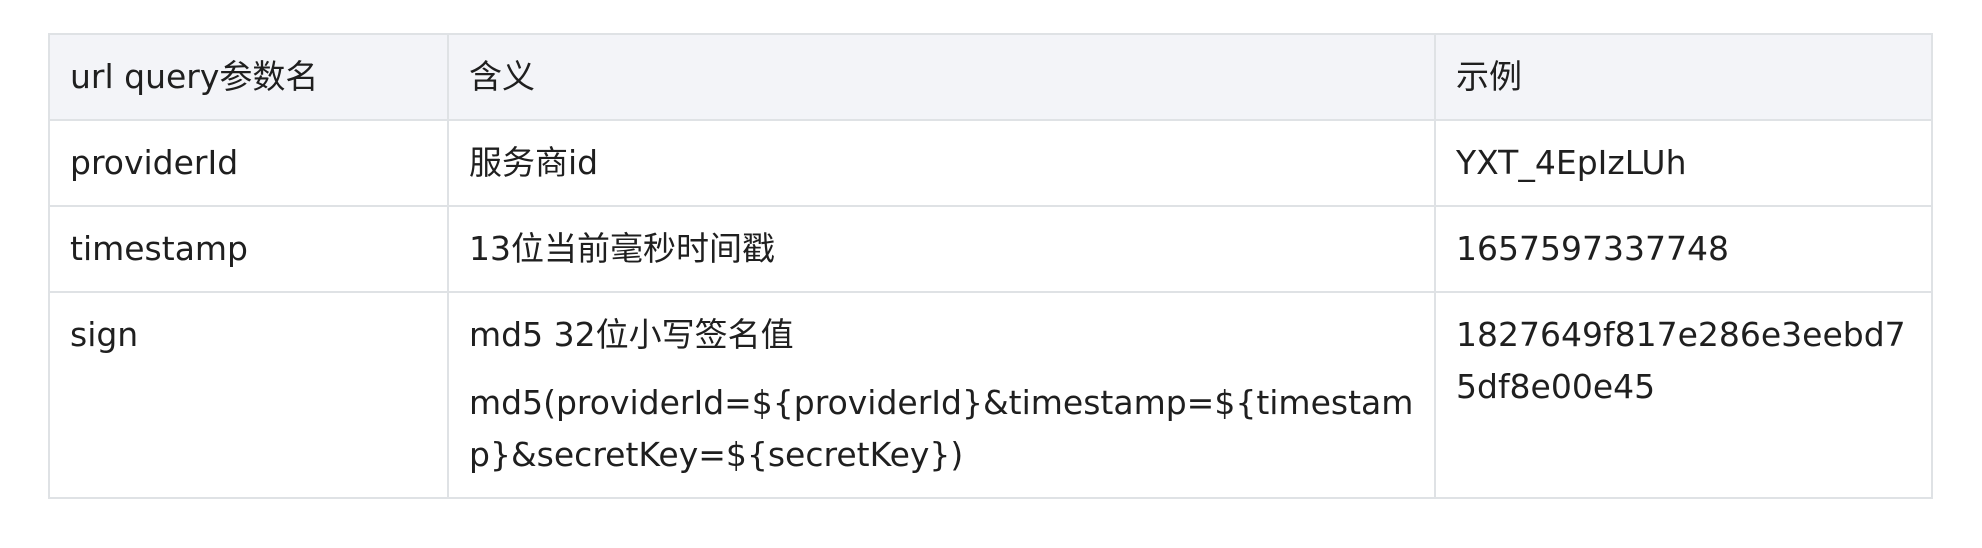 The height and width of the screenshot is (548, 1982). What do you see at coordinates (1683, 395) in the screenshot?
I see `param-example-cell: 1827649f817e286e3eebd75df8e00e45` at bounding box center [1683, 395].